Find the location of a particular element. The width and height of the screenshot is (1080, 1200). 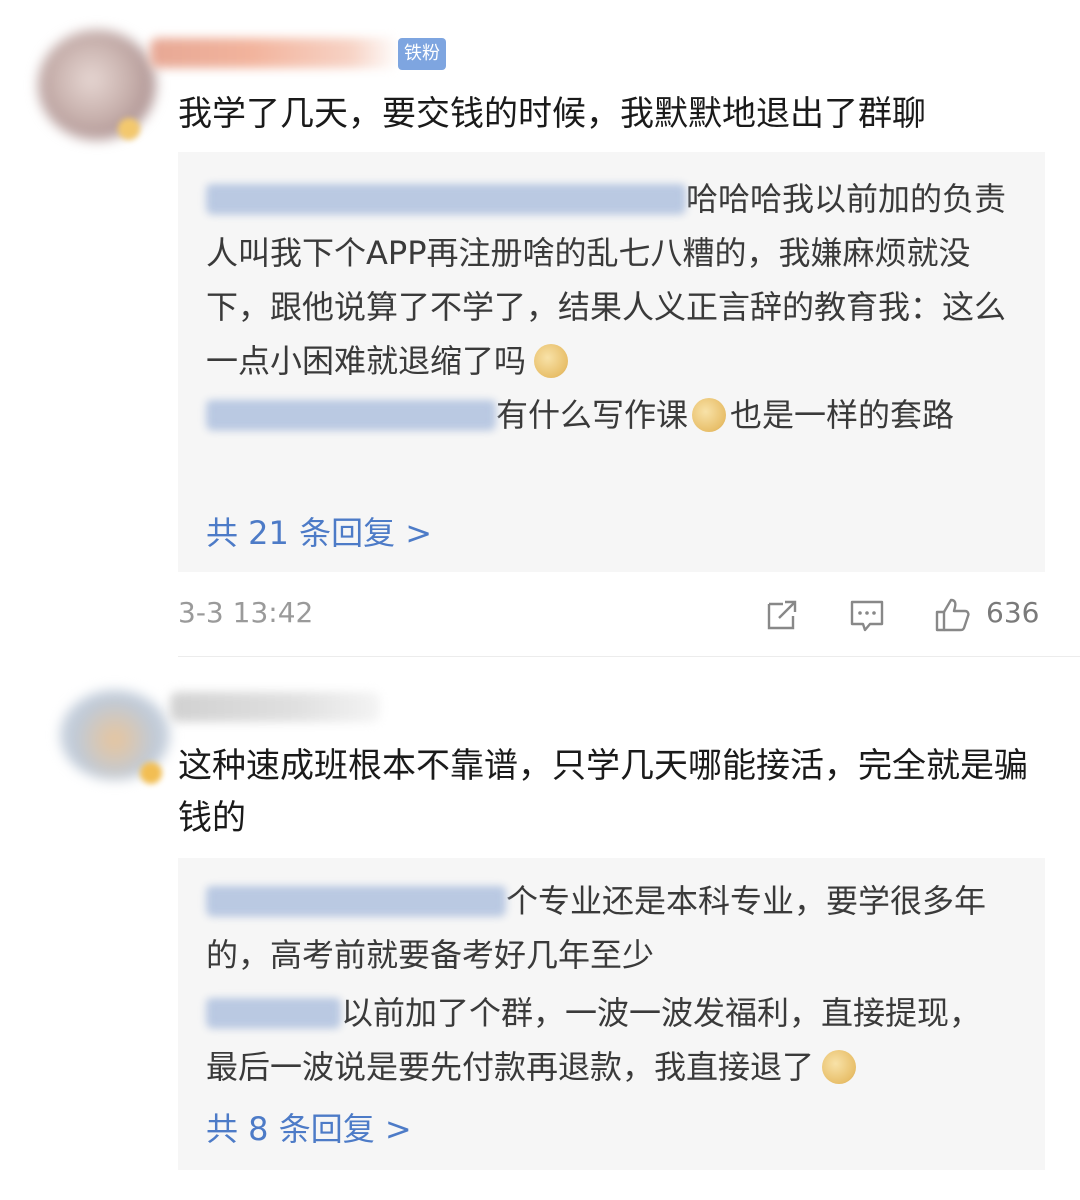

fan-badge: 铁粉 is located at coordinates (422, 54).